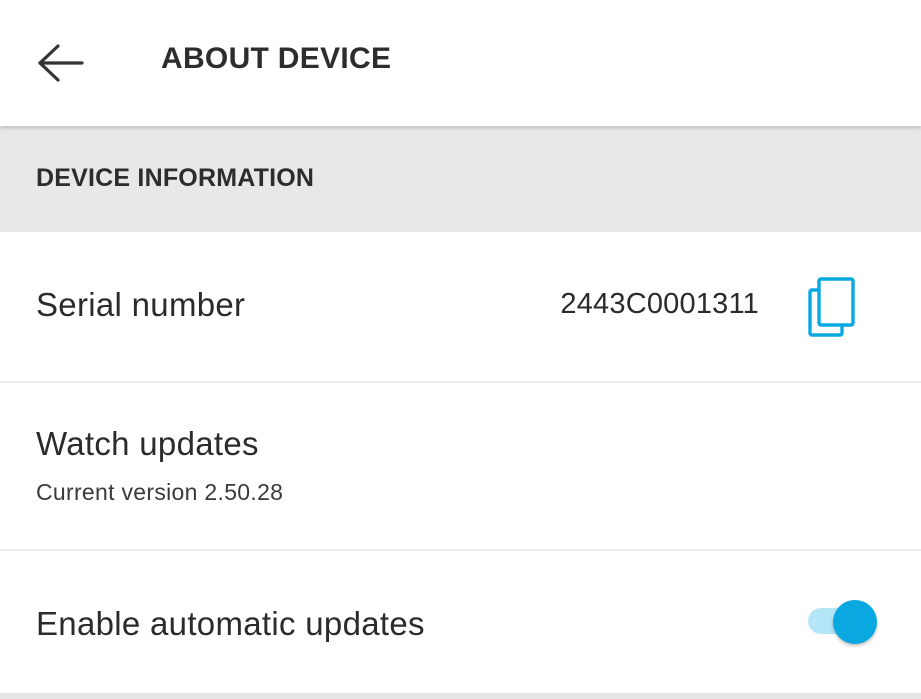  I want to click on automatic-updates-toggle, so click(843, 621).